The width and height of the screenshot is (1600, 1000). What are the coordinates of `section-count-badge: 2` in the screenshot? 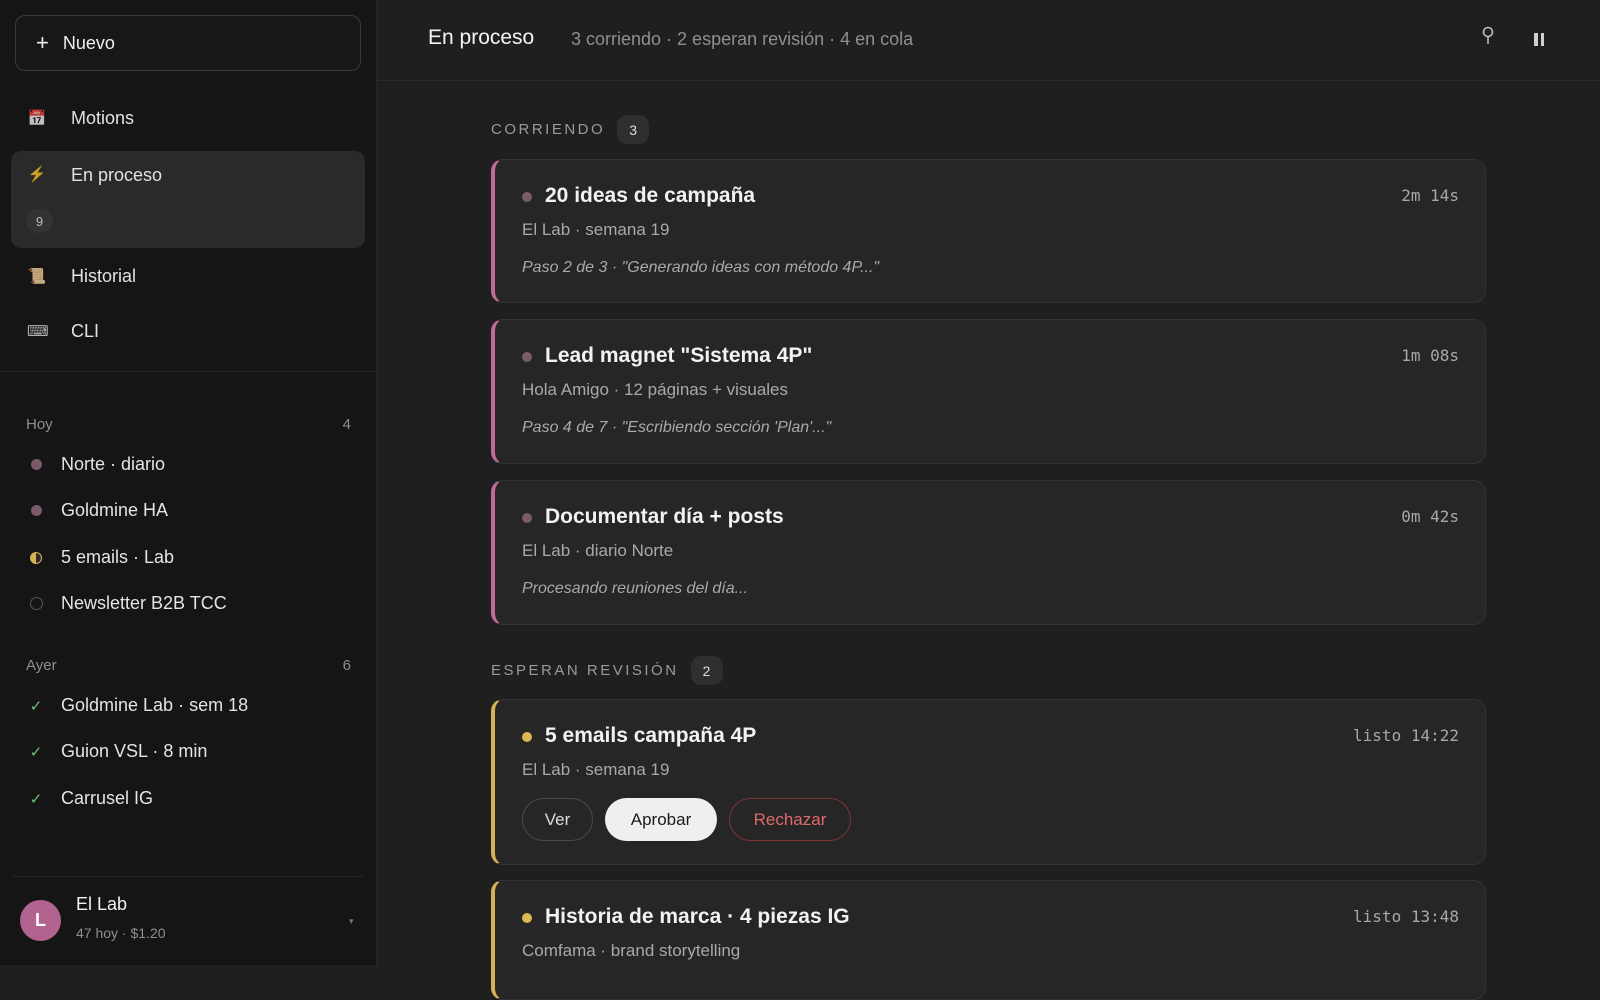 It's located at (706, 670).